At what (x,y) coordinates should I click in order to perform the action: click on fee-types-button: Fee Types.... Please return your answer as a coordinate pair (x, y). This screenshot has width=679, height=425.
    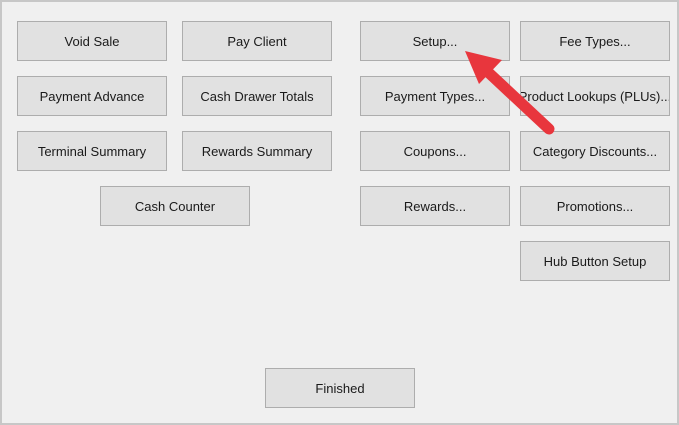
    Looking at the image, I should click on (595, 41).